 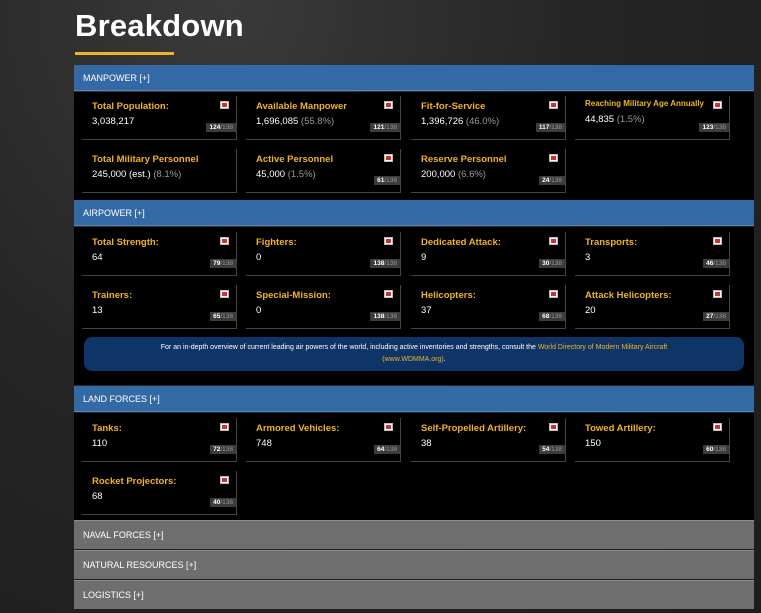 I want to click on stat-card-trainers: Trainers: 13 65/138, so click(x=159, y=307).